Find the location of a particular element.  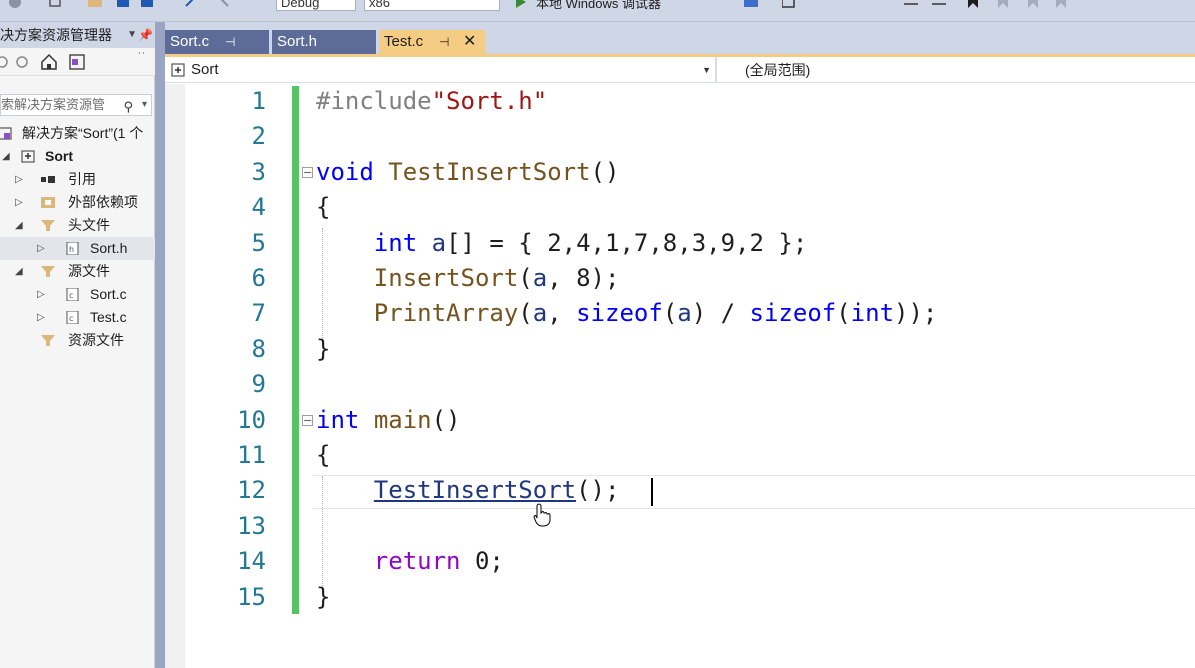

line-number: 11 is located at coordinates (251, 455).